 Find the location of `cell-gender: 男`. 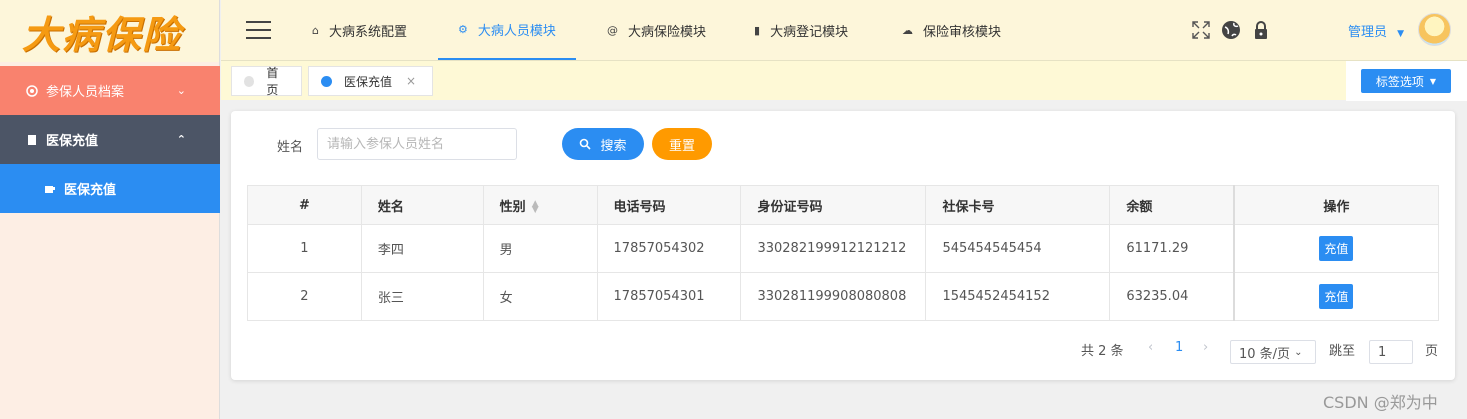

cell-gender: 男 is located at coordinates (540, 248).